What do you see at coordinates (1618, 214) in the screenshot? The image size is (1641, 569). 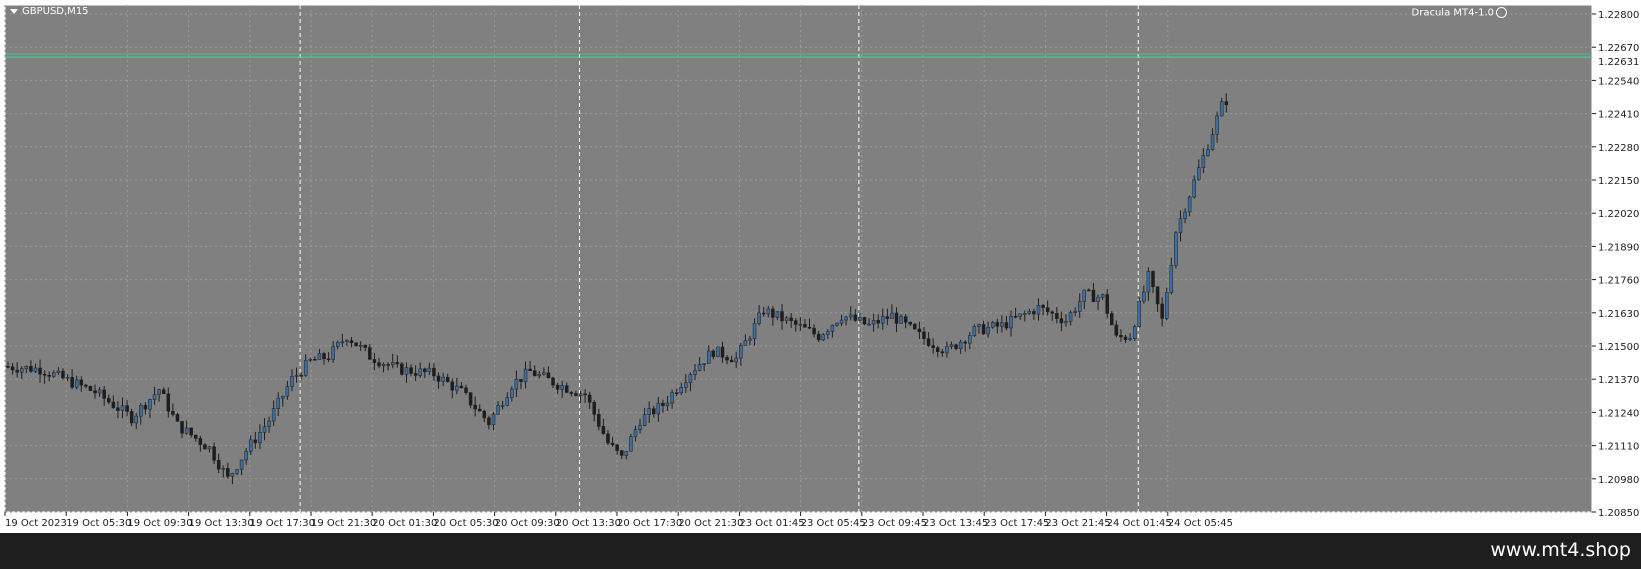 I see `y-tick-label: 1.22020` at bounding box center [1618, 214].